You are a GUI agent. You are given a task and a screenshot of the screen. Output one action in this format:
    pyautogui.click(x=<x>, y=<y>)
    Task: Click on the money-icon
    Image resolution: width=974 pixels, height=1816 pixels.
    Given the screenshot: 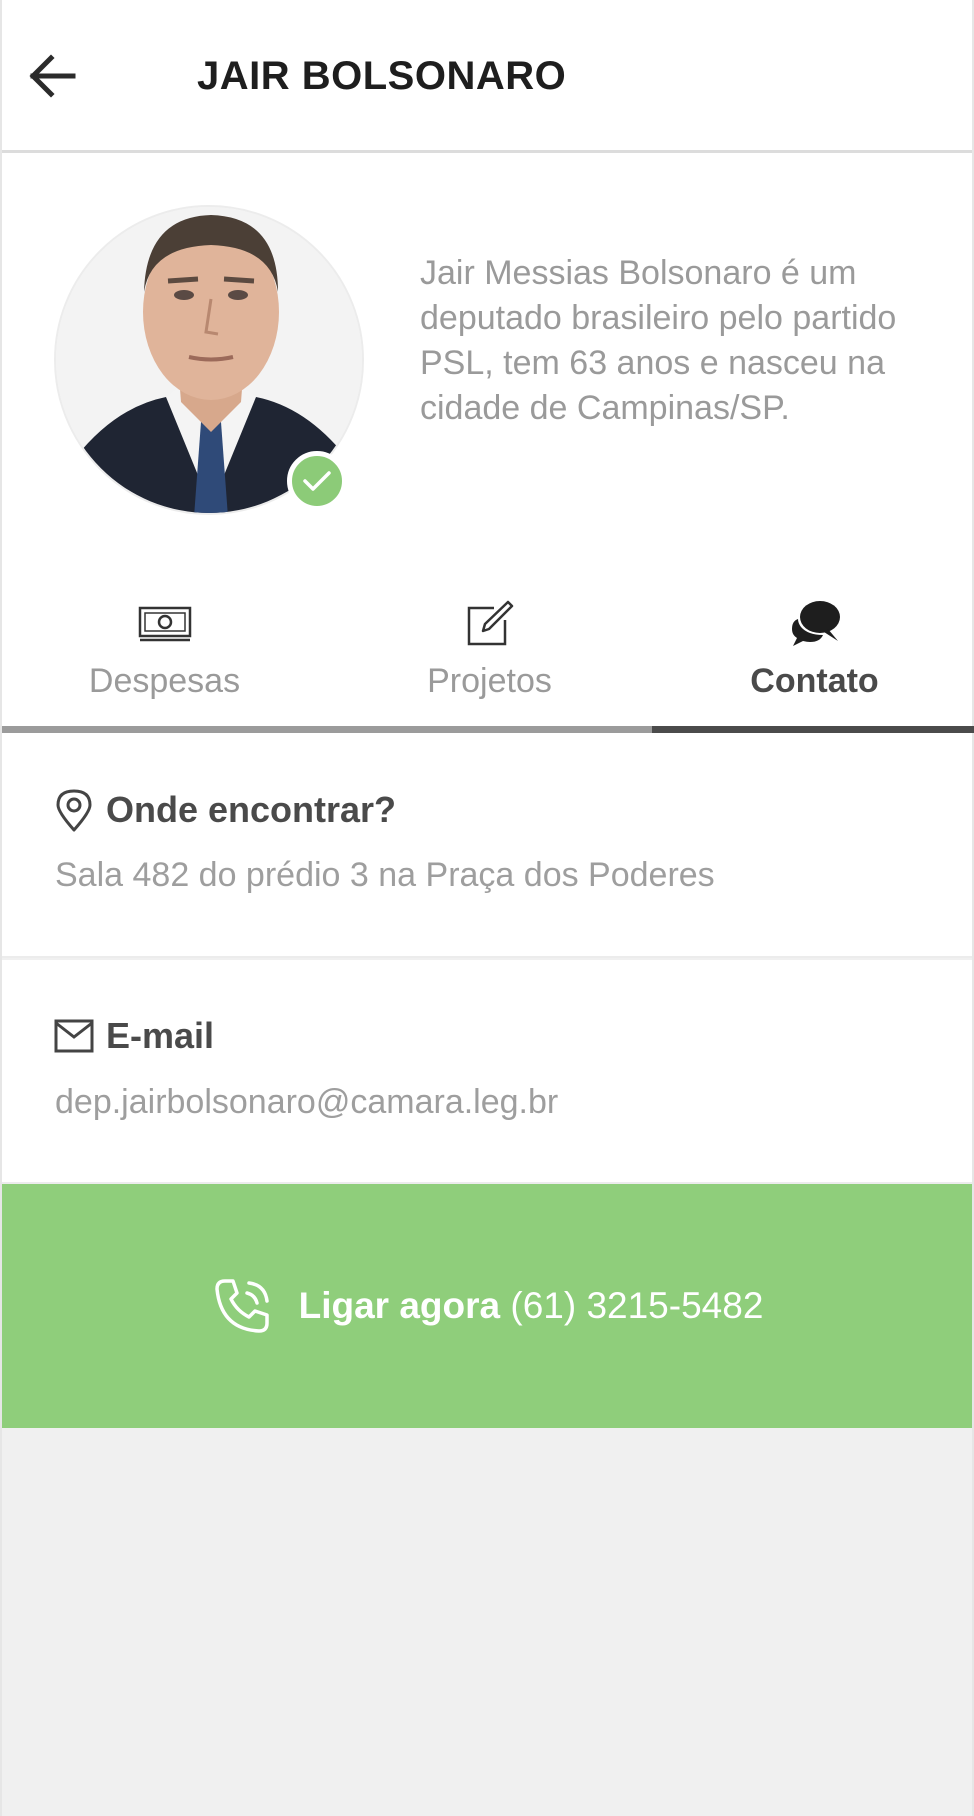 What is the action you would take?
    pyautogui.click(x=164, y=624)
    